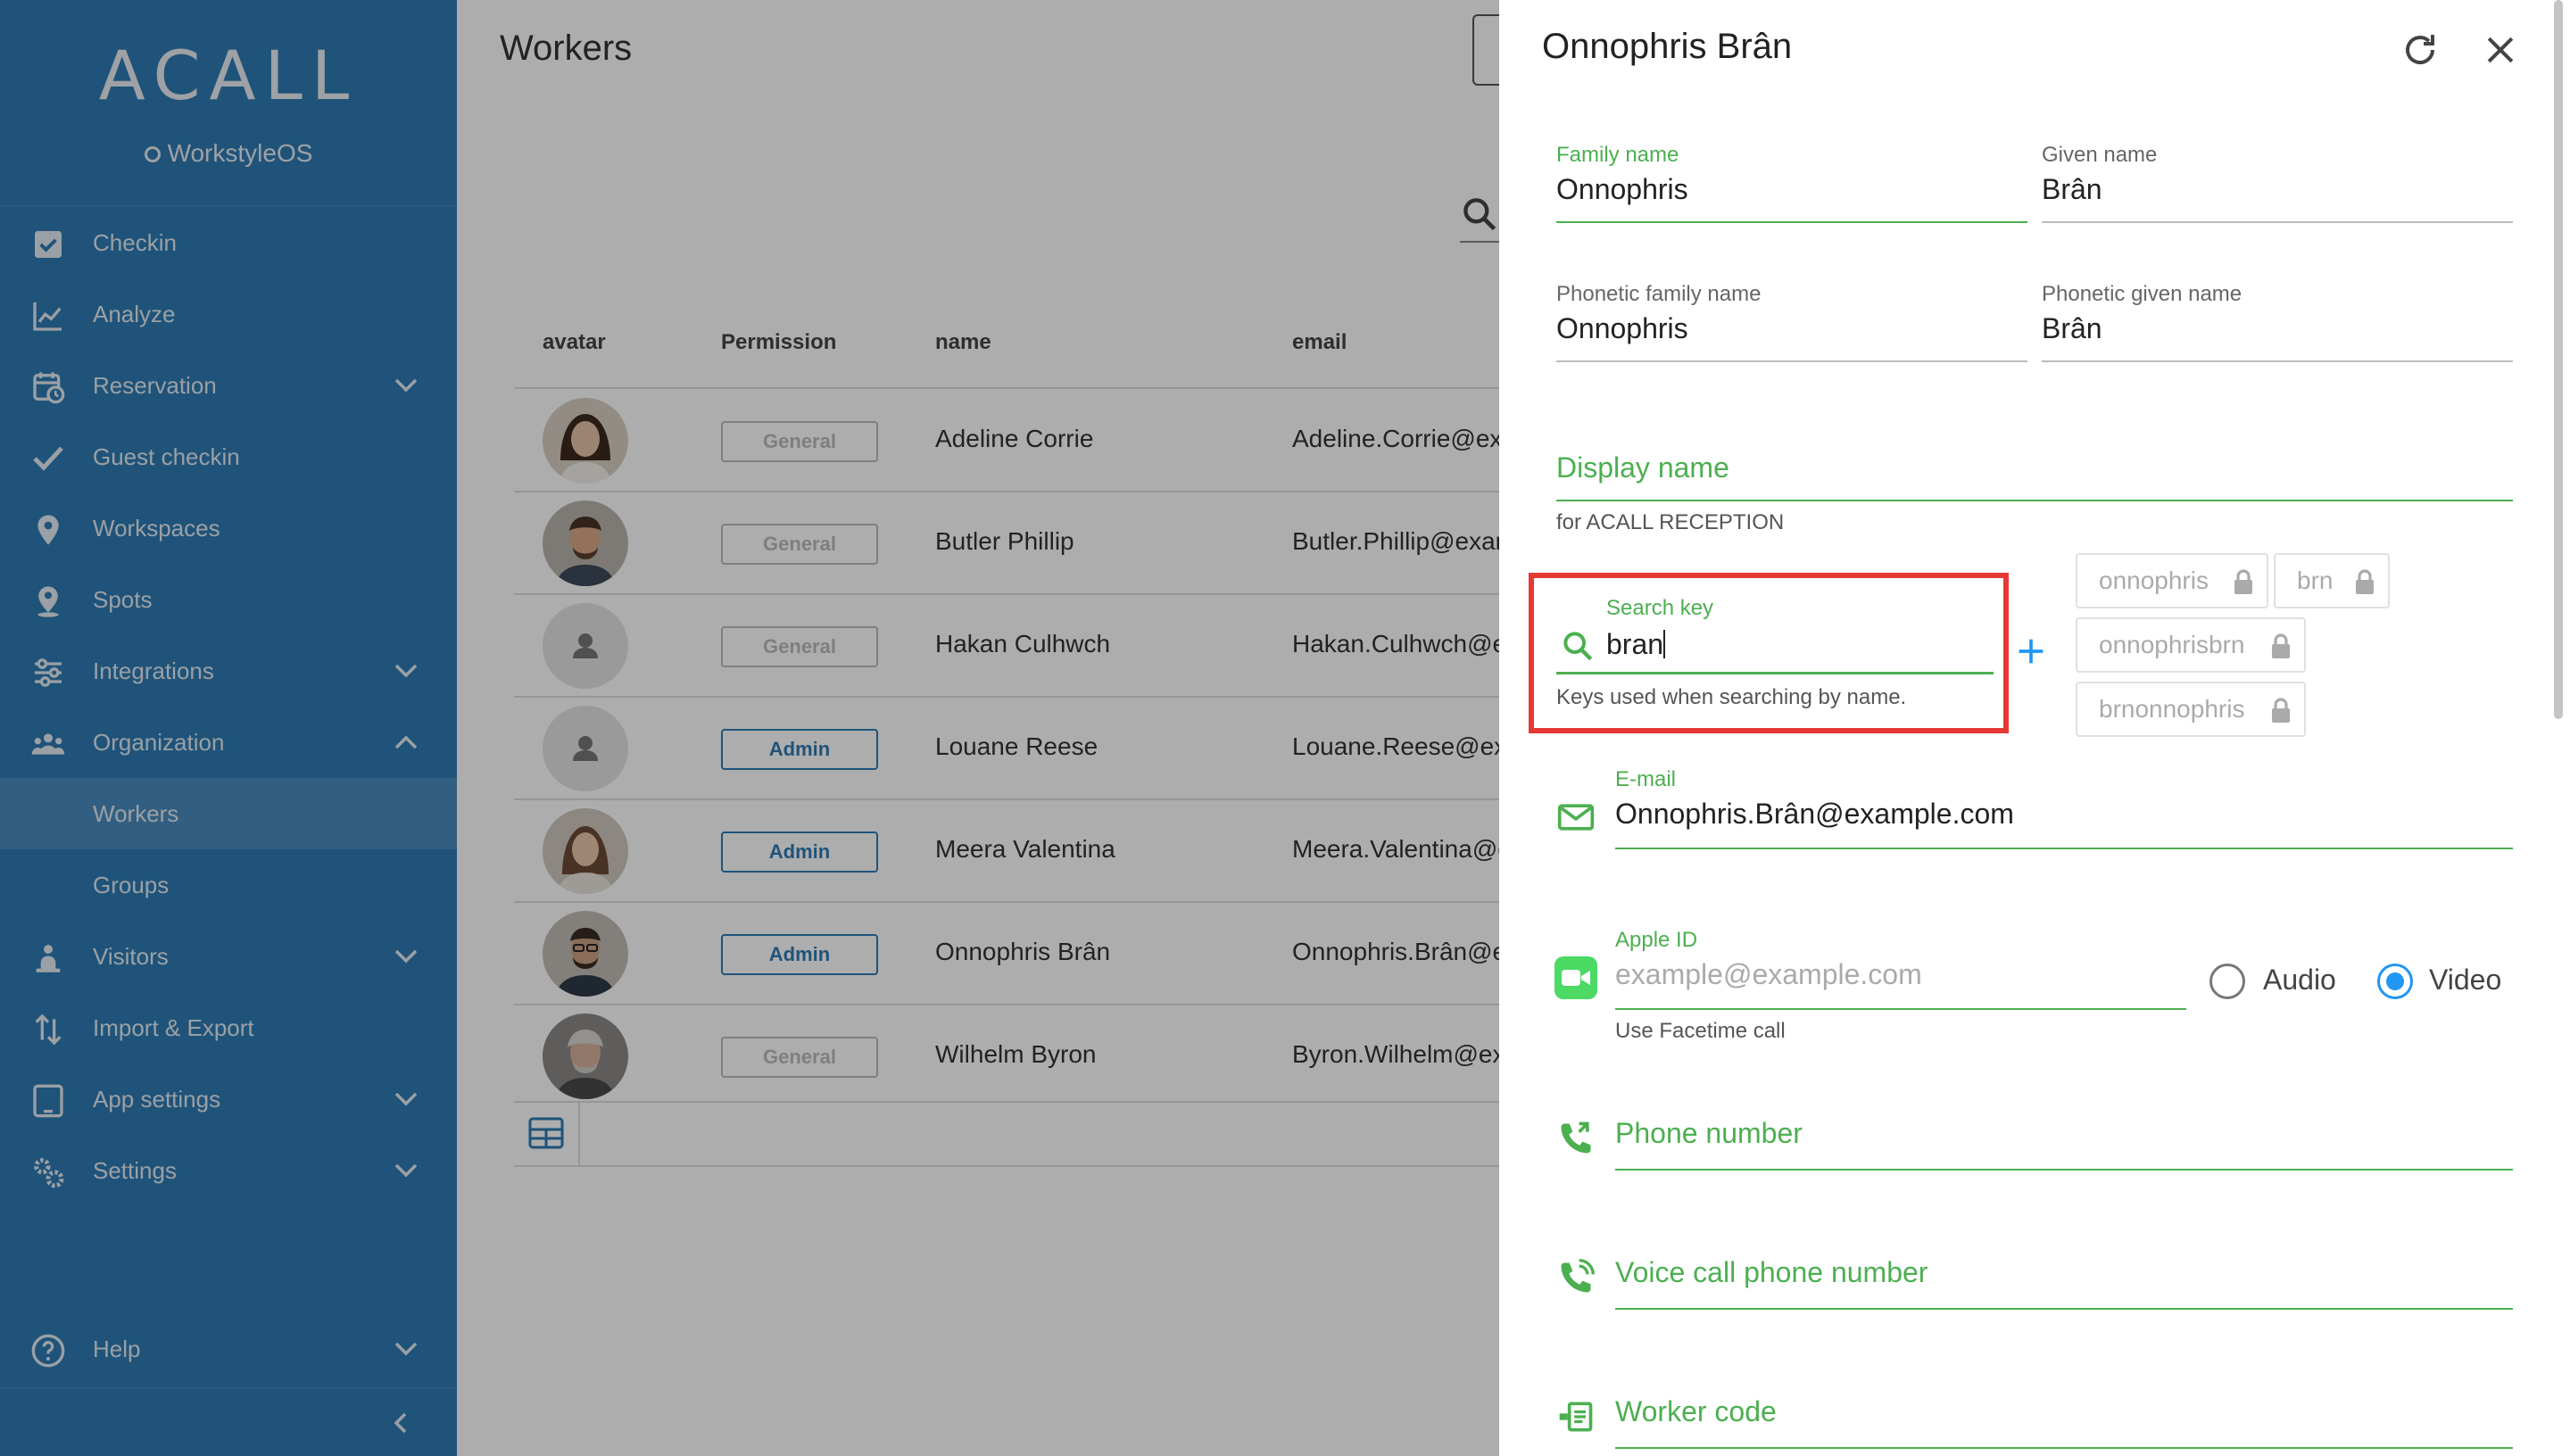  What do you see at coordinates (2299, 980) in the screenshot?
I see `audio-label: Audio` at bounding box center [2299, 980].